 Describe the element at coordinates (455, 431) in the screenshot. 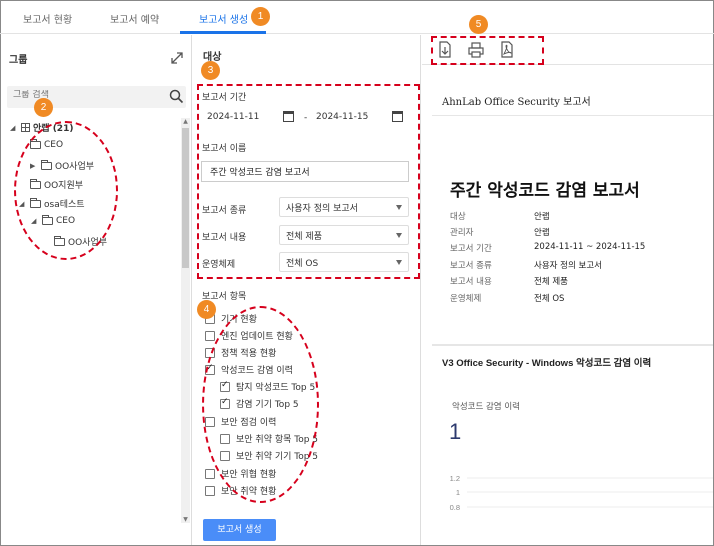

I see `chart-total: 1` at that location.